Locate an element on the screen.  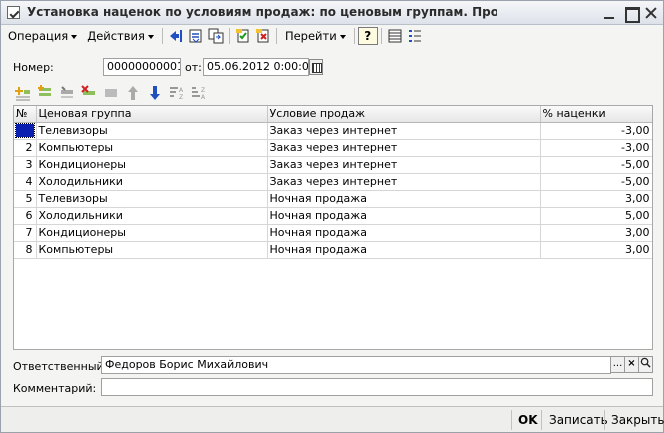
post-document-icon is located at coordinates (243, 36).